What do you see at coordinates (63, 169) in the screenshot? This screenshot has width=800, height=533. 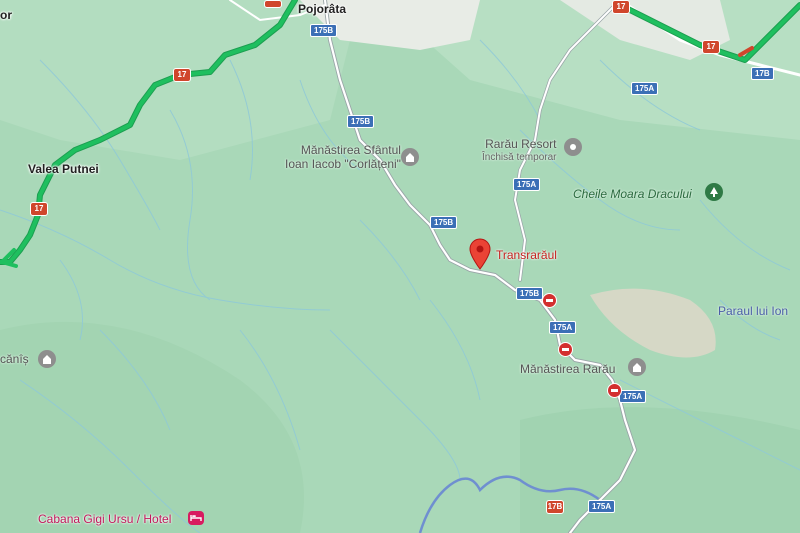 I see `place-label-valea-putnei: Valea Putnei` at bounding box center [63, 169].